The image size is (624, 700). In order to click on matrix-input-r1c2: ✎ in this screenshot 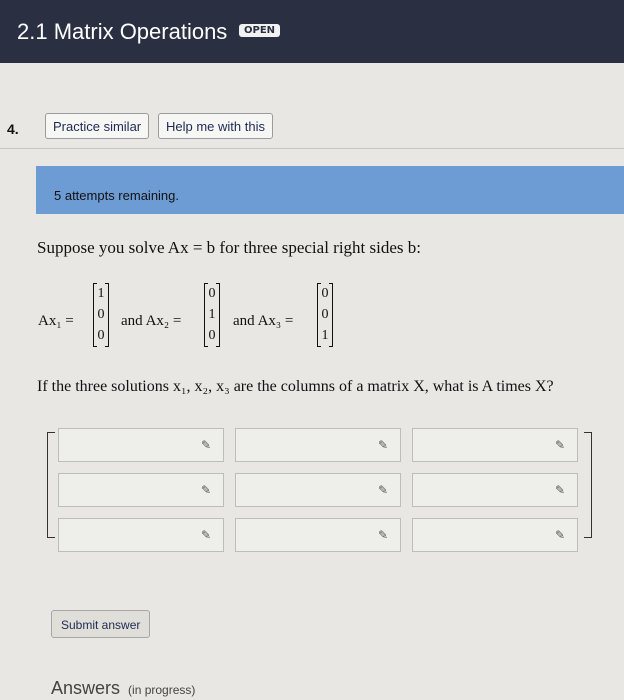, I will do `click(318, 445)`.